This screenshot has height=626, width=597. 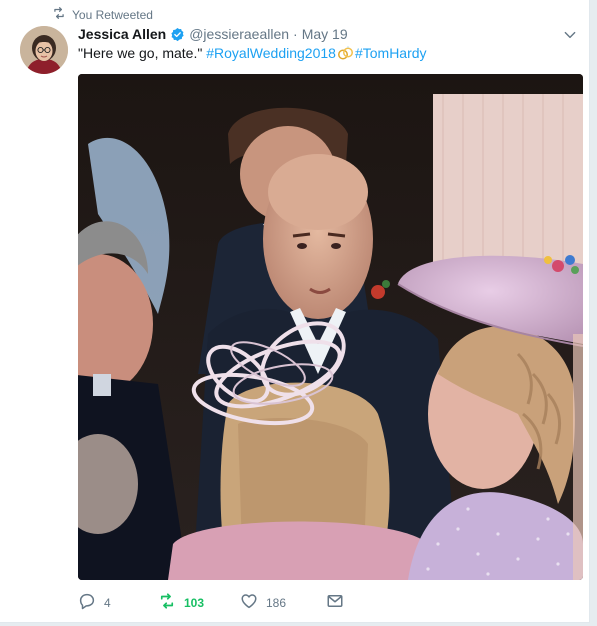 I want to click on hashtag-link: #TomHardy, so click(x=391, y=53).